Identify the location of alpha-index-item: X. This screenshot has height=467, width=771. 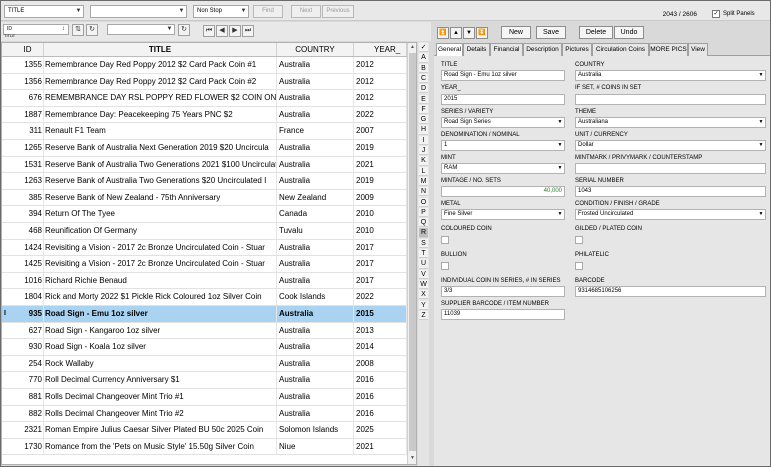
(423, 295).